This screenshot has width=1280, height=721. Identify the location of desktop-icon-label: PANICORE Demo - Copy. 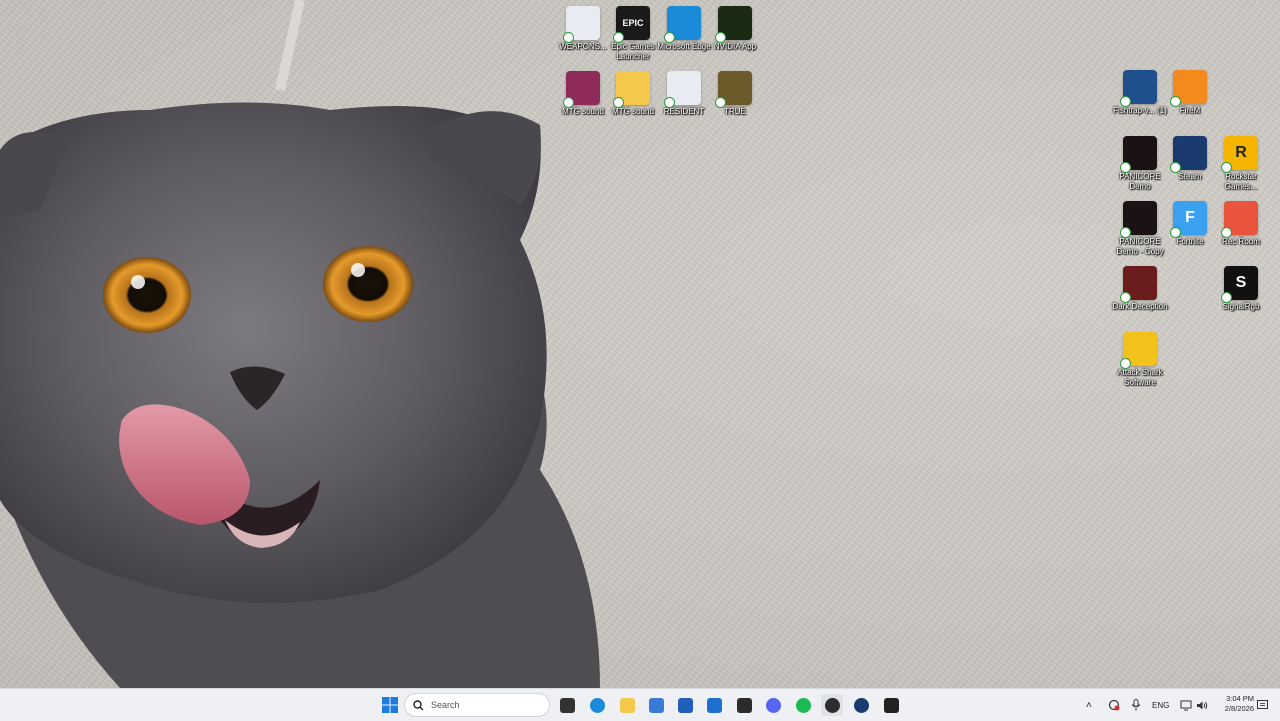
(1140, 246).